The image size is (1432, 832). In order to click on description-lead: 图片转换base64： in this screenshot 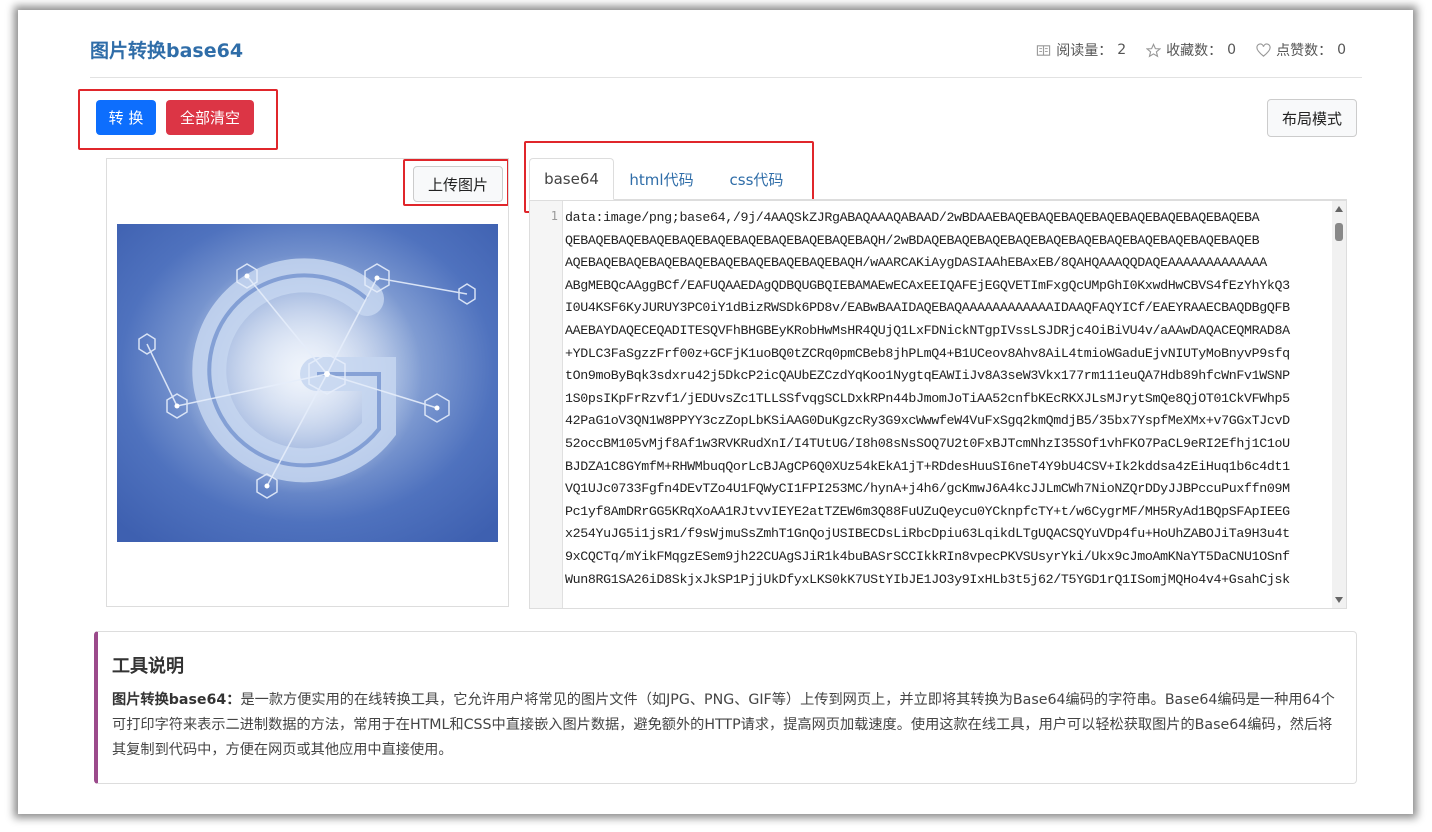, I will do `click(176, 700)`.